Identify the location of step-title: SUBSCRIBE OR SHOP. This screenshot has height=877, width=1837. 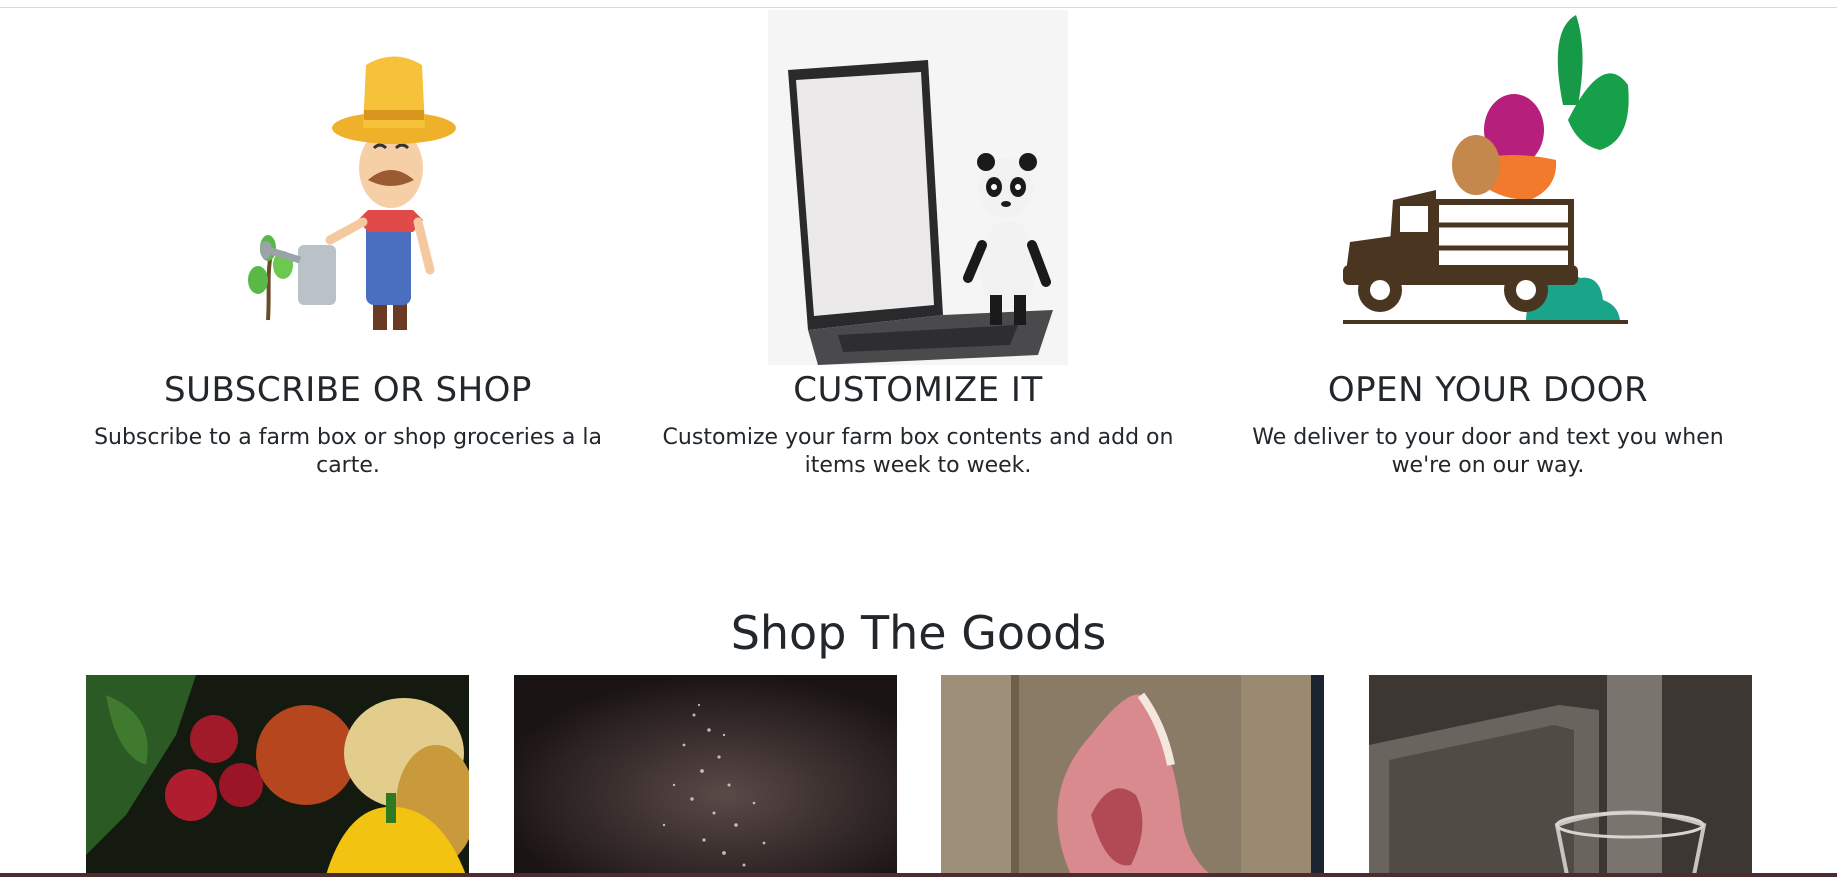
(348, 390).